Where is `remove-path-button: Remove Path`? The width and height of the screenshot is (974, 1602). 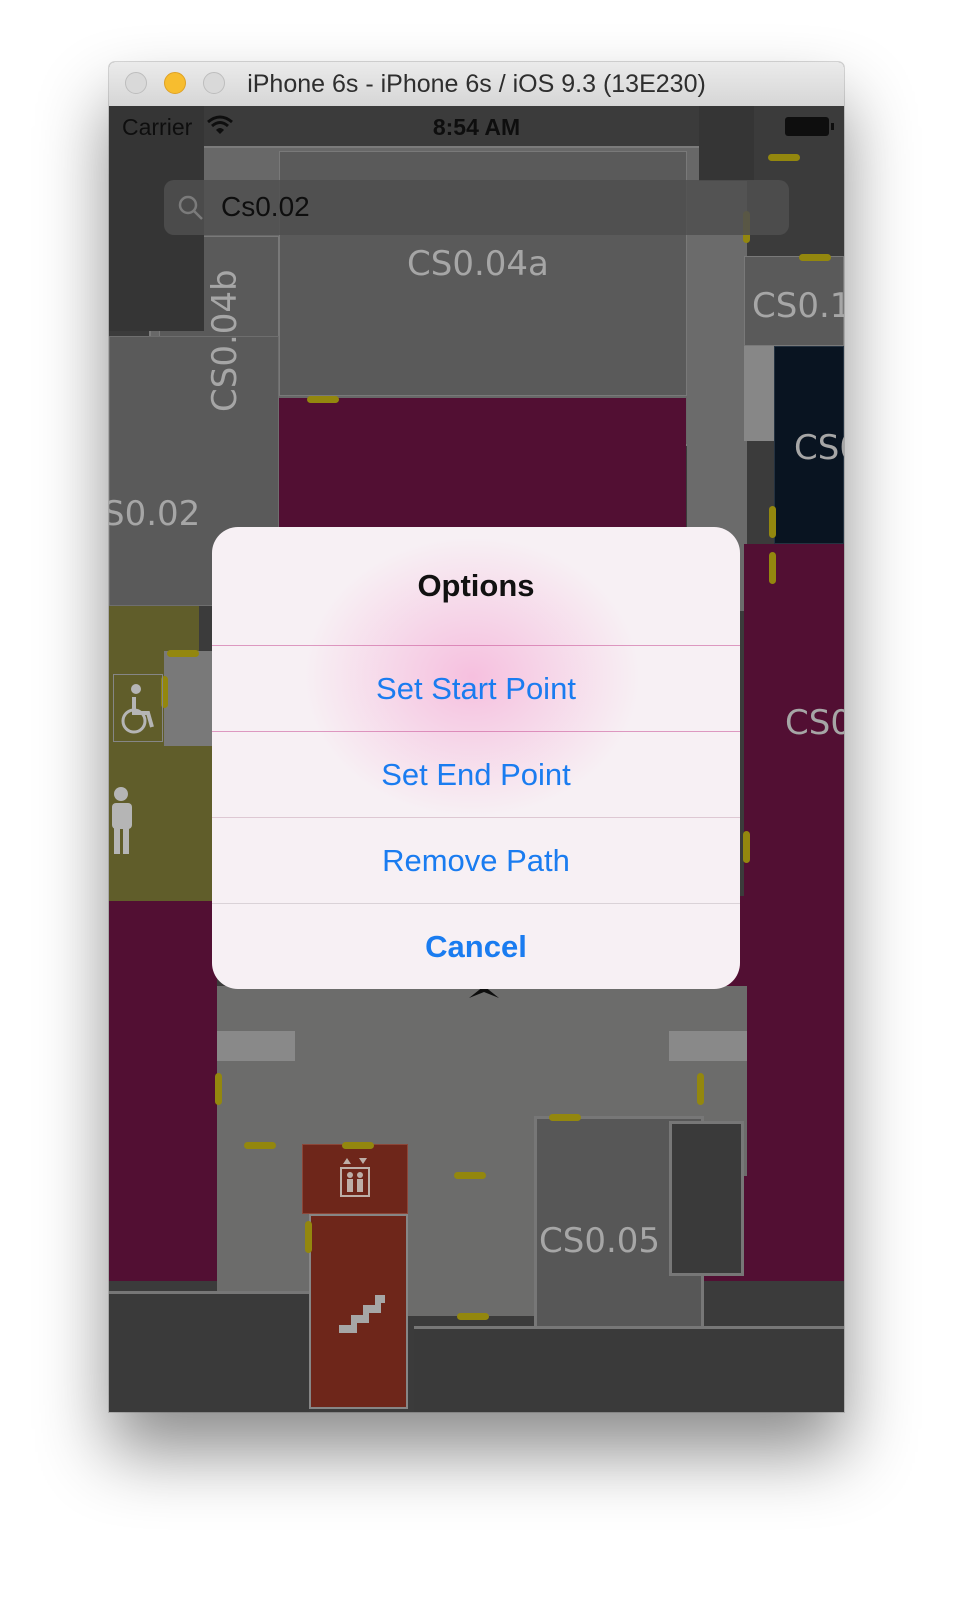 remove-path-button: Remove Path is located at coordinates (476, 860).